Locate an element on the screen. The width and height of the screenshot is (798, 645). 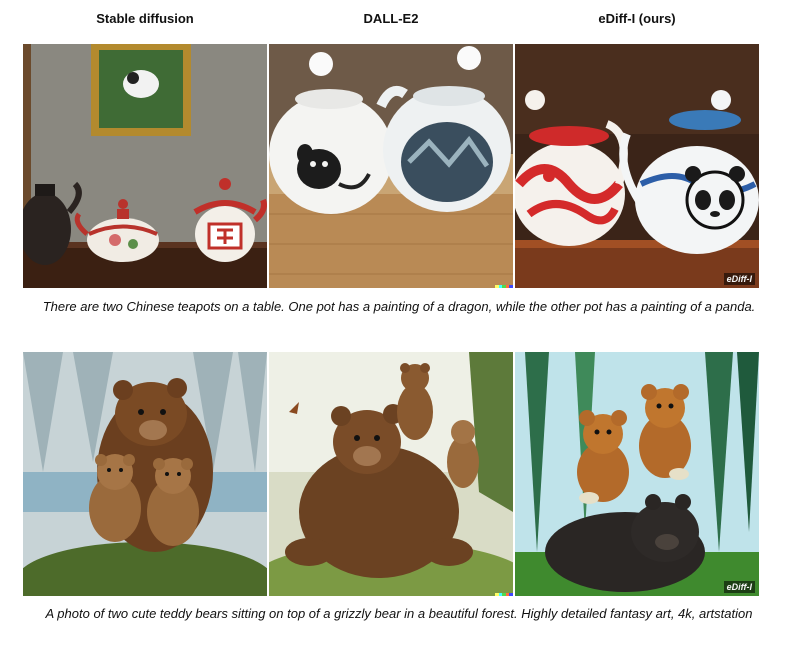
image-teapots-ediffi: eDiff-I is located at coordinates (637, 166).